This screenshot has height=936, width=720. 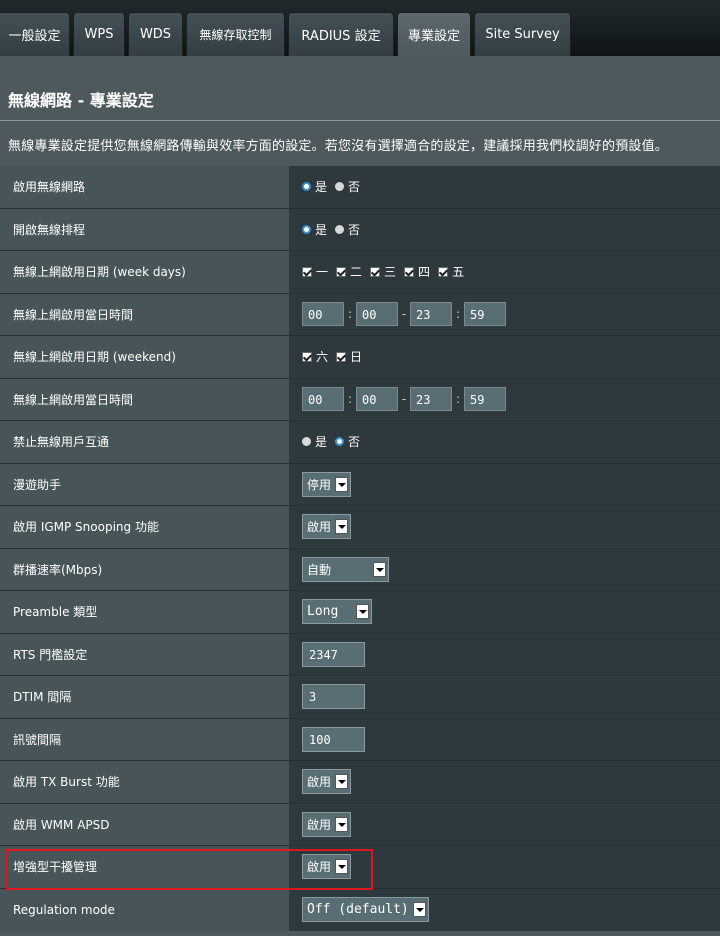 What do you see at coordinates (504, 654) in the screenshot?
I see `setting-value: 2347` at bounding box center [504, 654].